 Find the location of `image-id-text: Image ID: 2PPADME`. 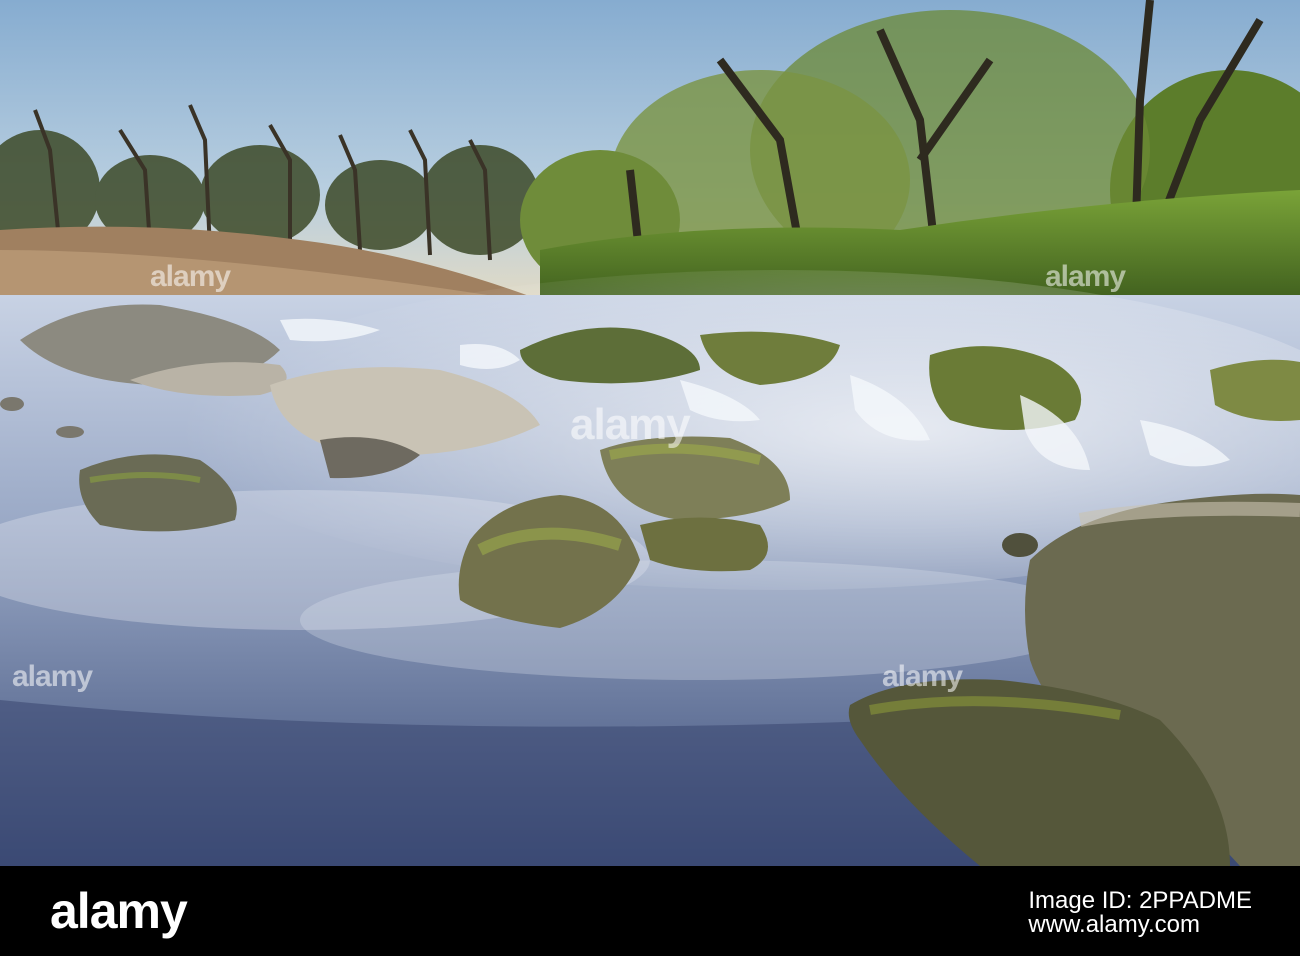

image-id-text: Image ID: 2PPADME is located at coordinates (1140, 900).